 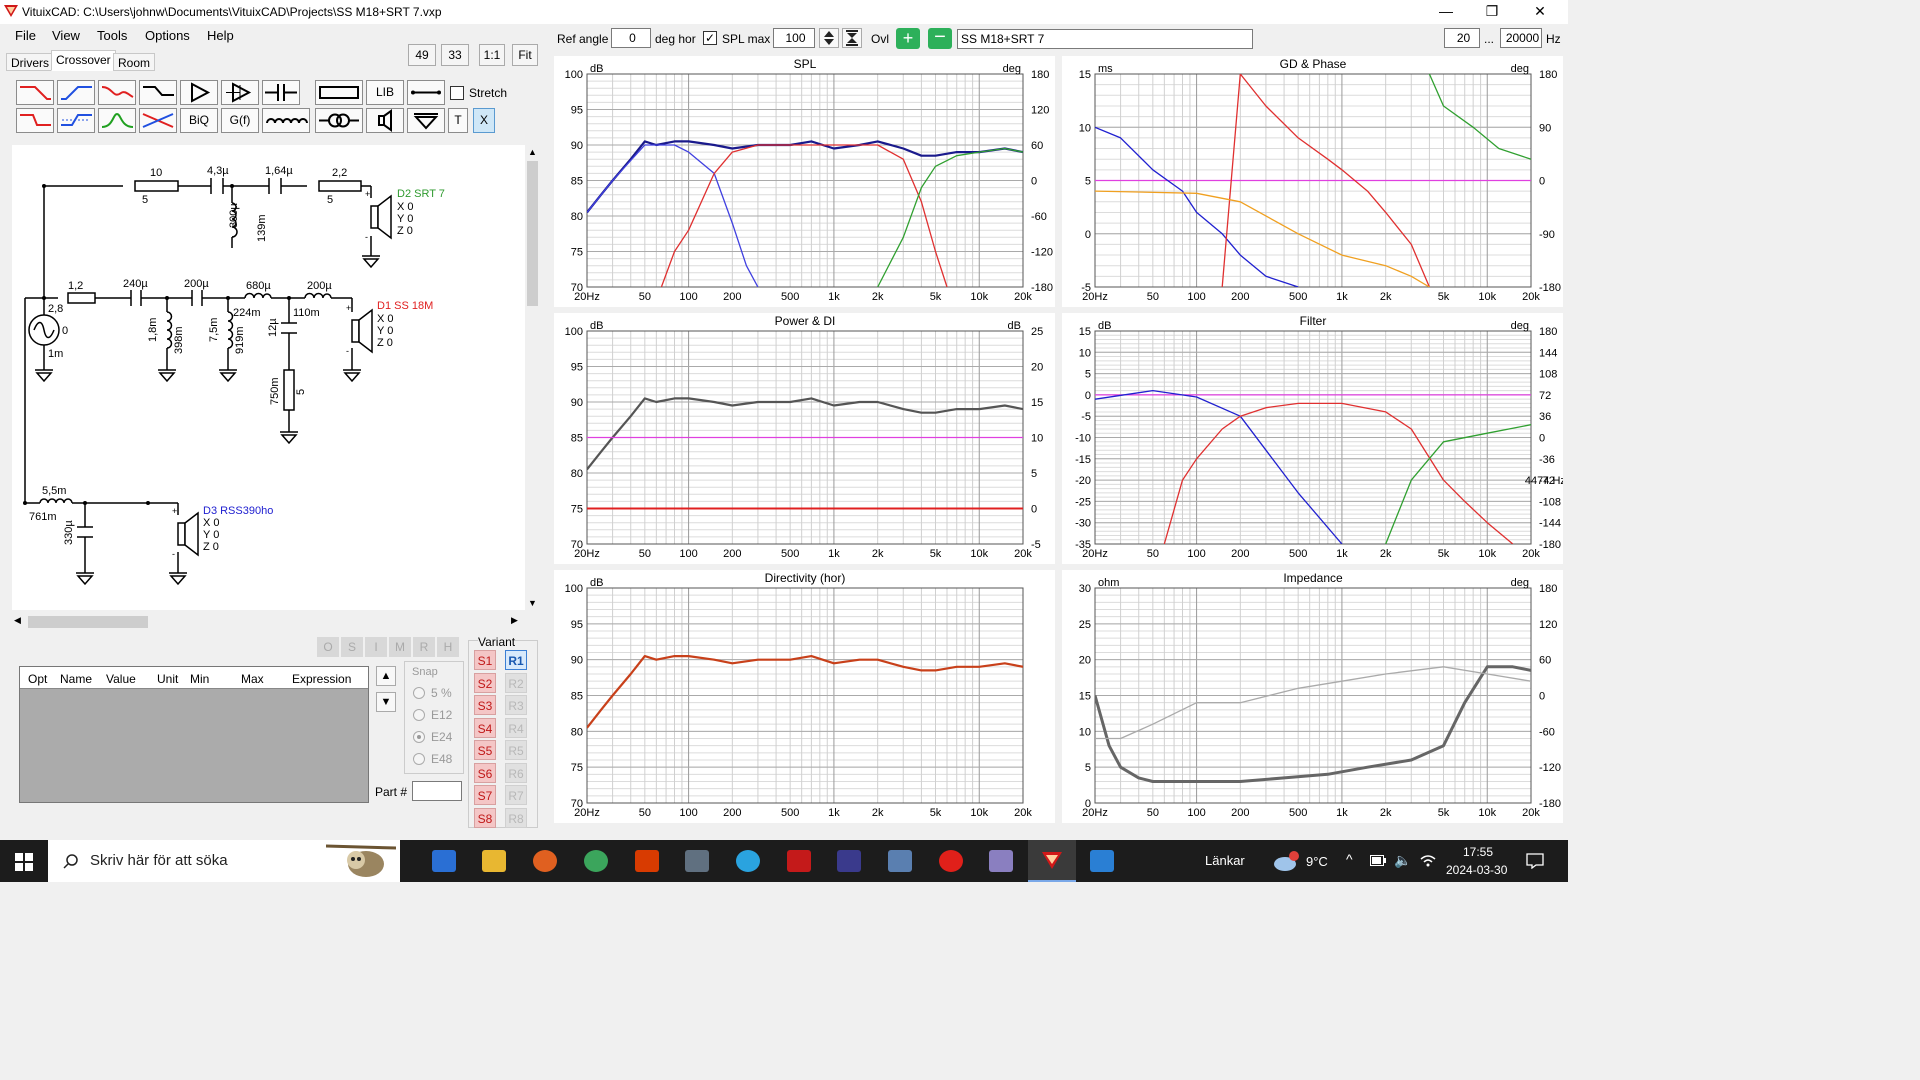 I want to click on menu-tools: Tools, so click(x=112, y=35).